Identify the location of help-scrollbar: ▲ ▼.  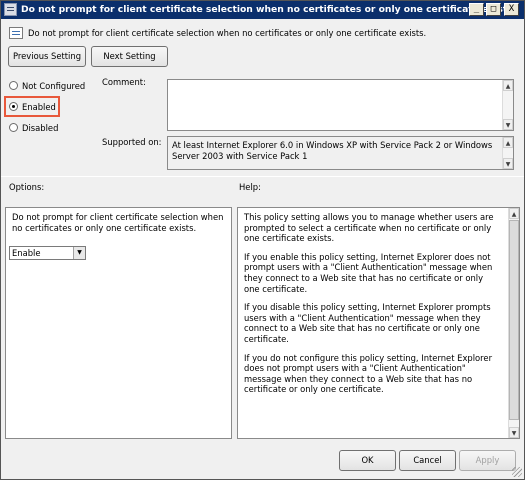
(513, 323).